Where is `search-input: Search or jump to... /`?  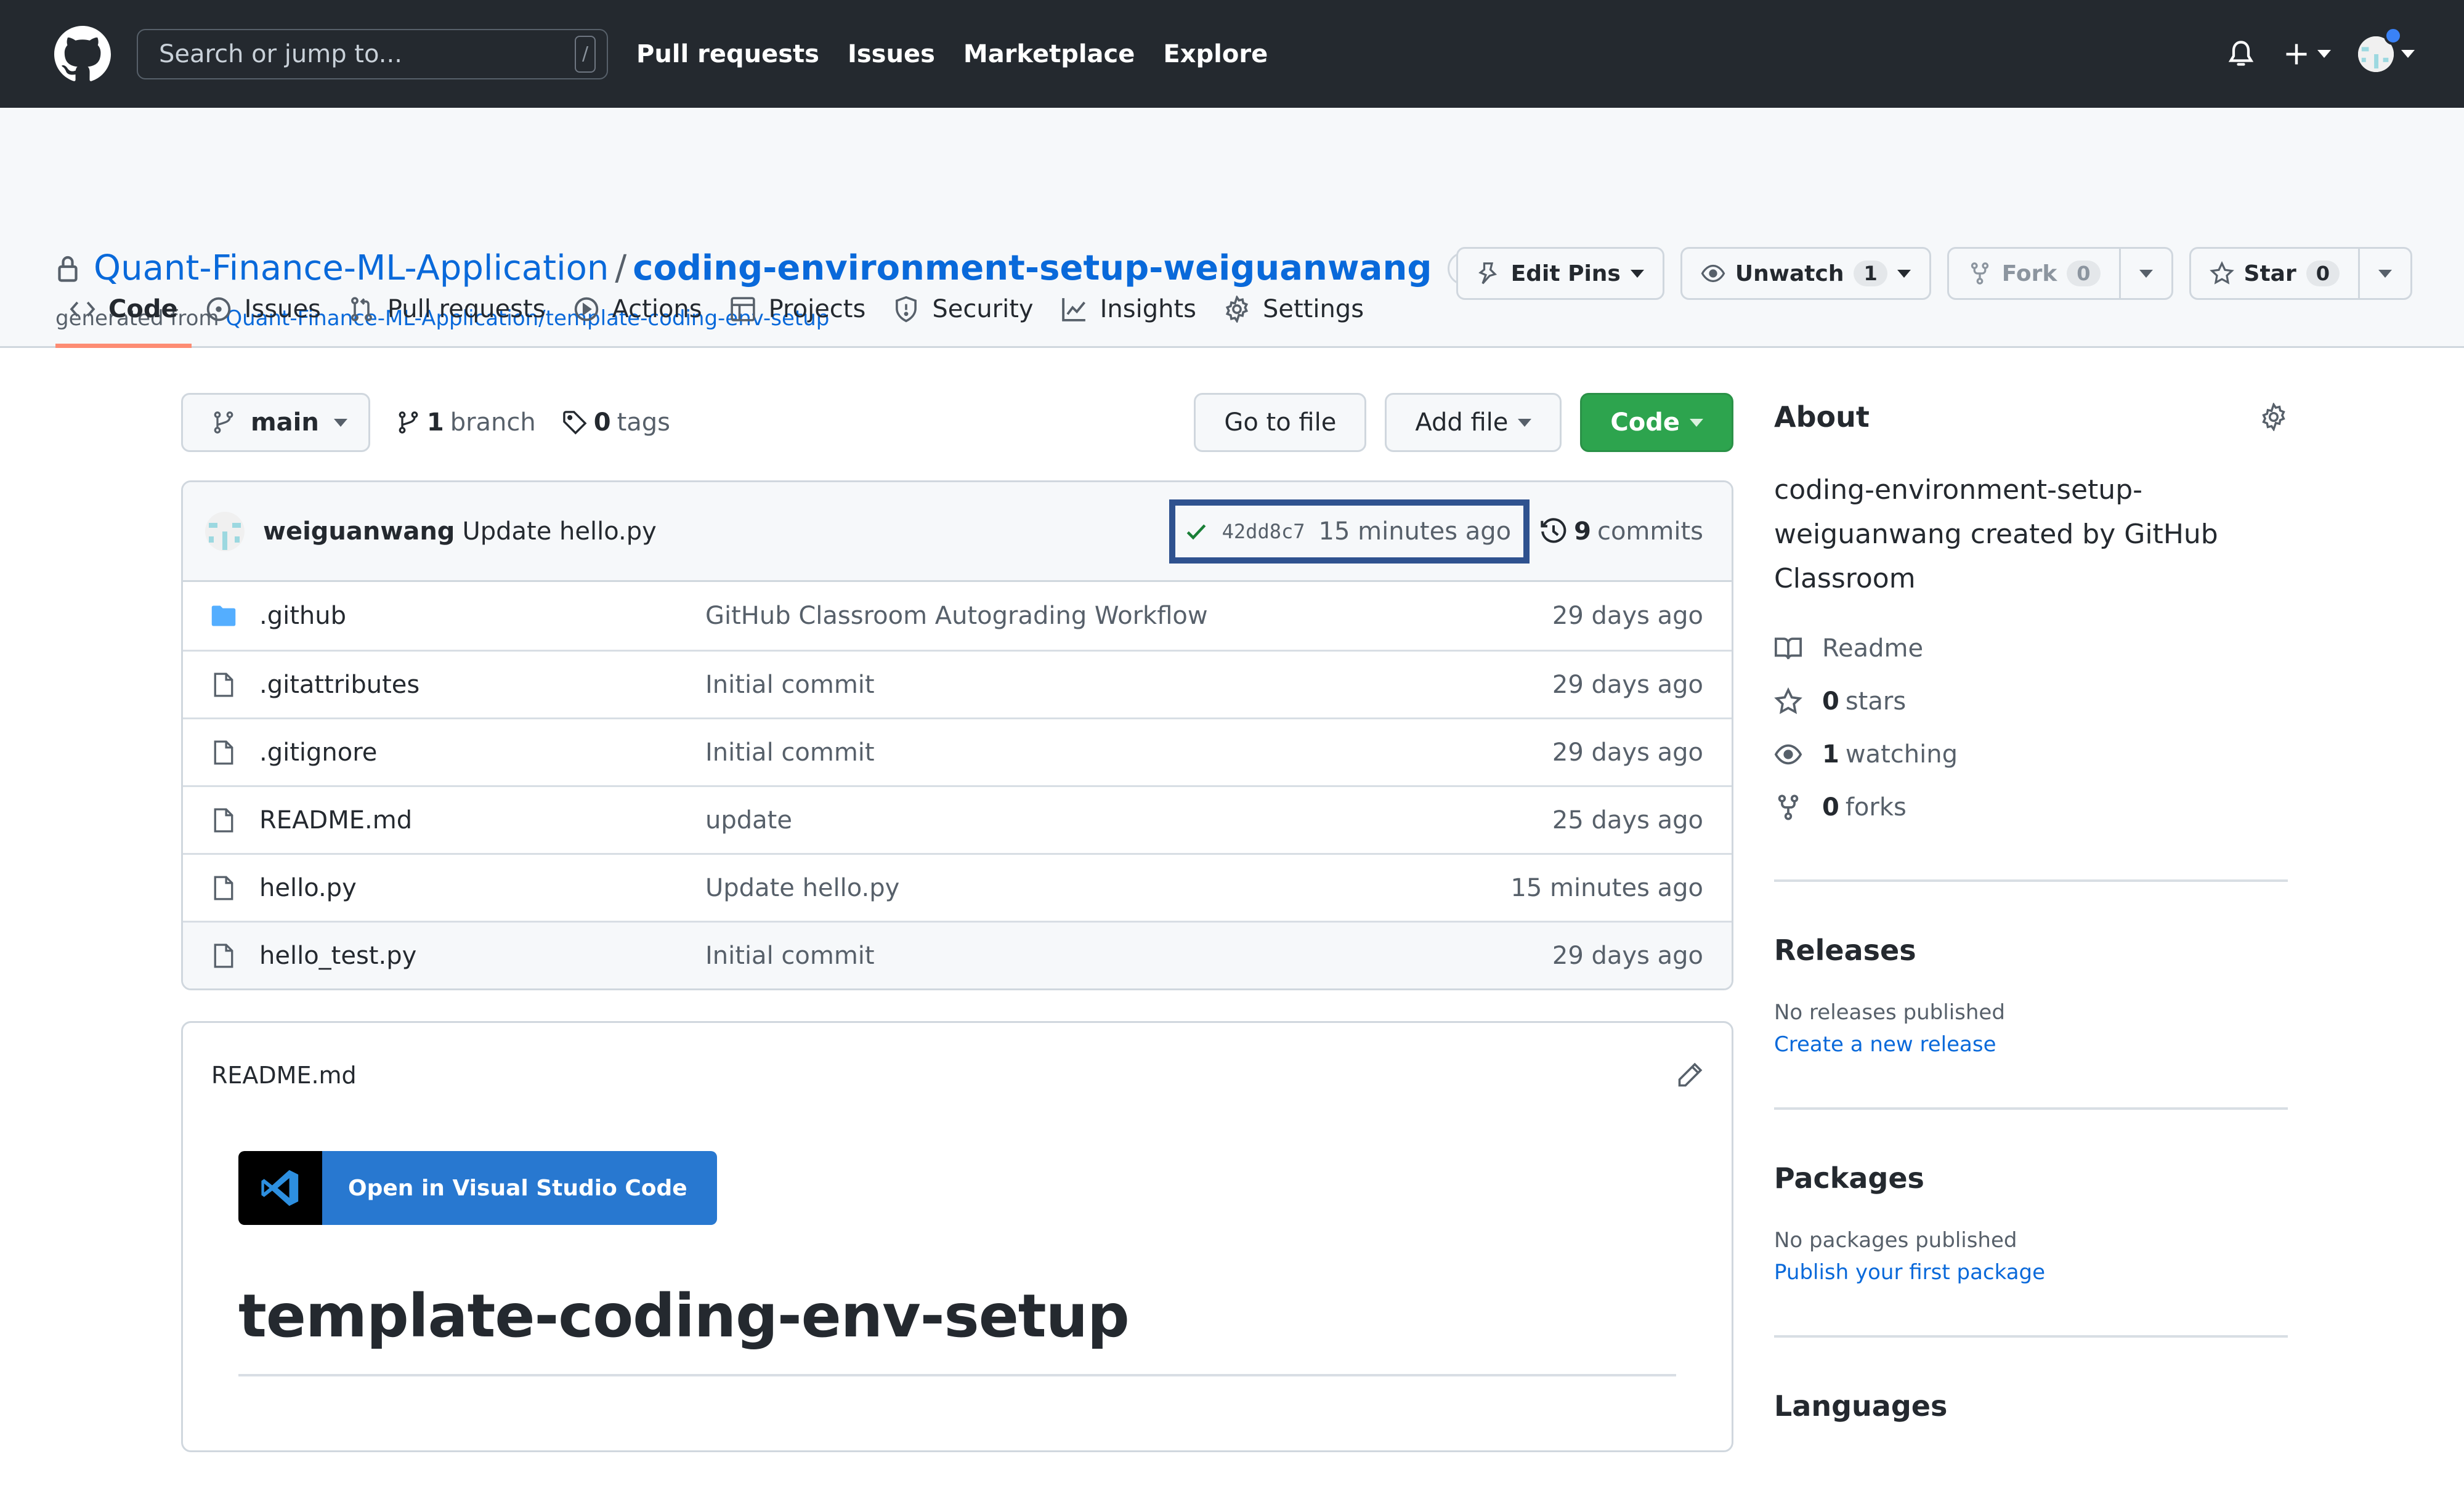
search-input: Search or jump to... / is located at coordinates (372, 53).